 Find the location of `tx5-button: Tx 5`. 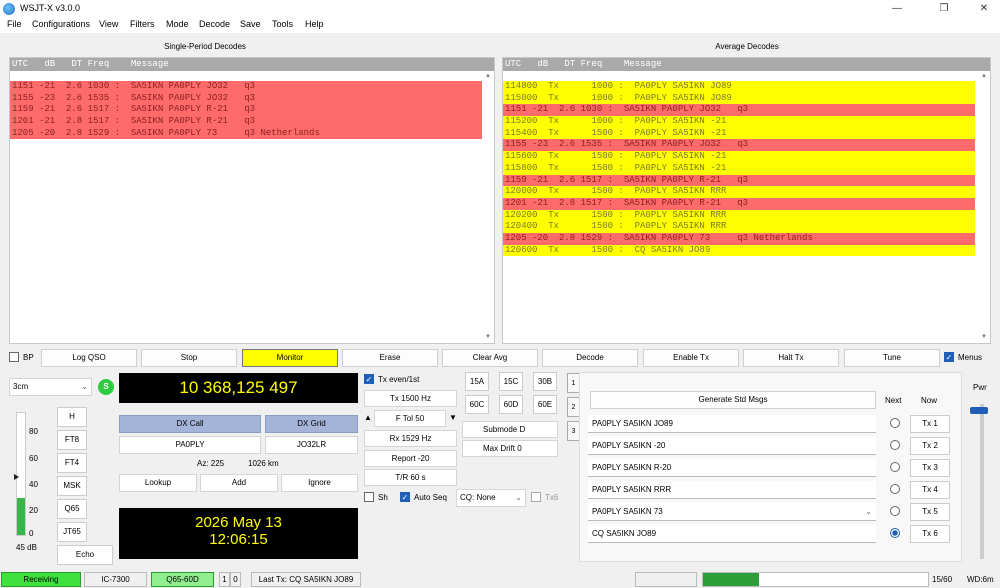

tx5-button: Tx 5 is located at coordinates (930, 512).